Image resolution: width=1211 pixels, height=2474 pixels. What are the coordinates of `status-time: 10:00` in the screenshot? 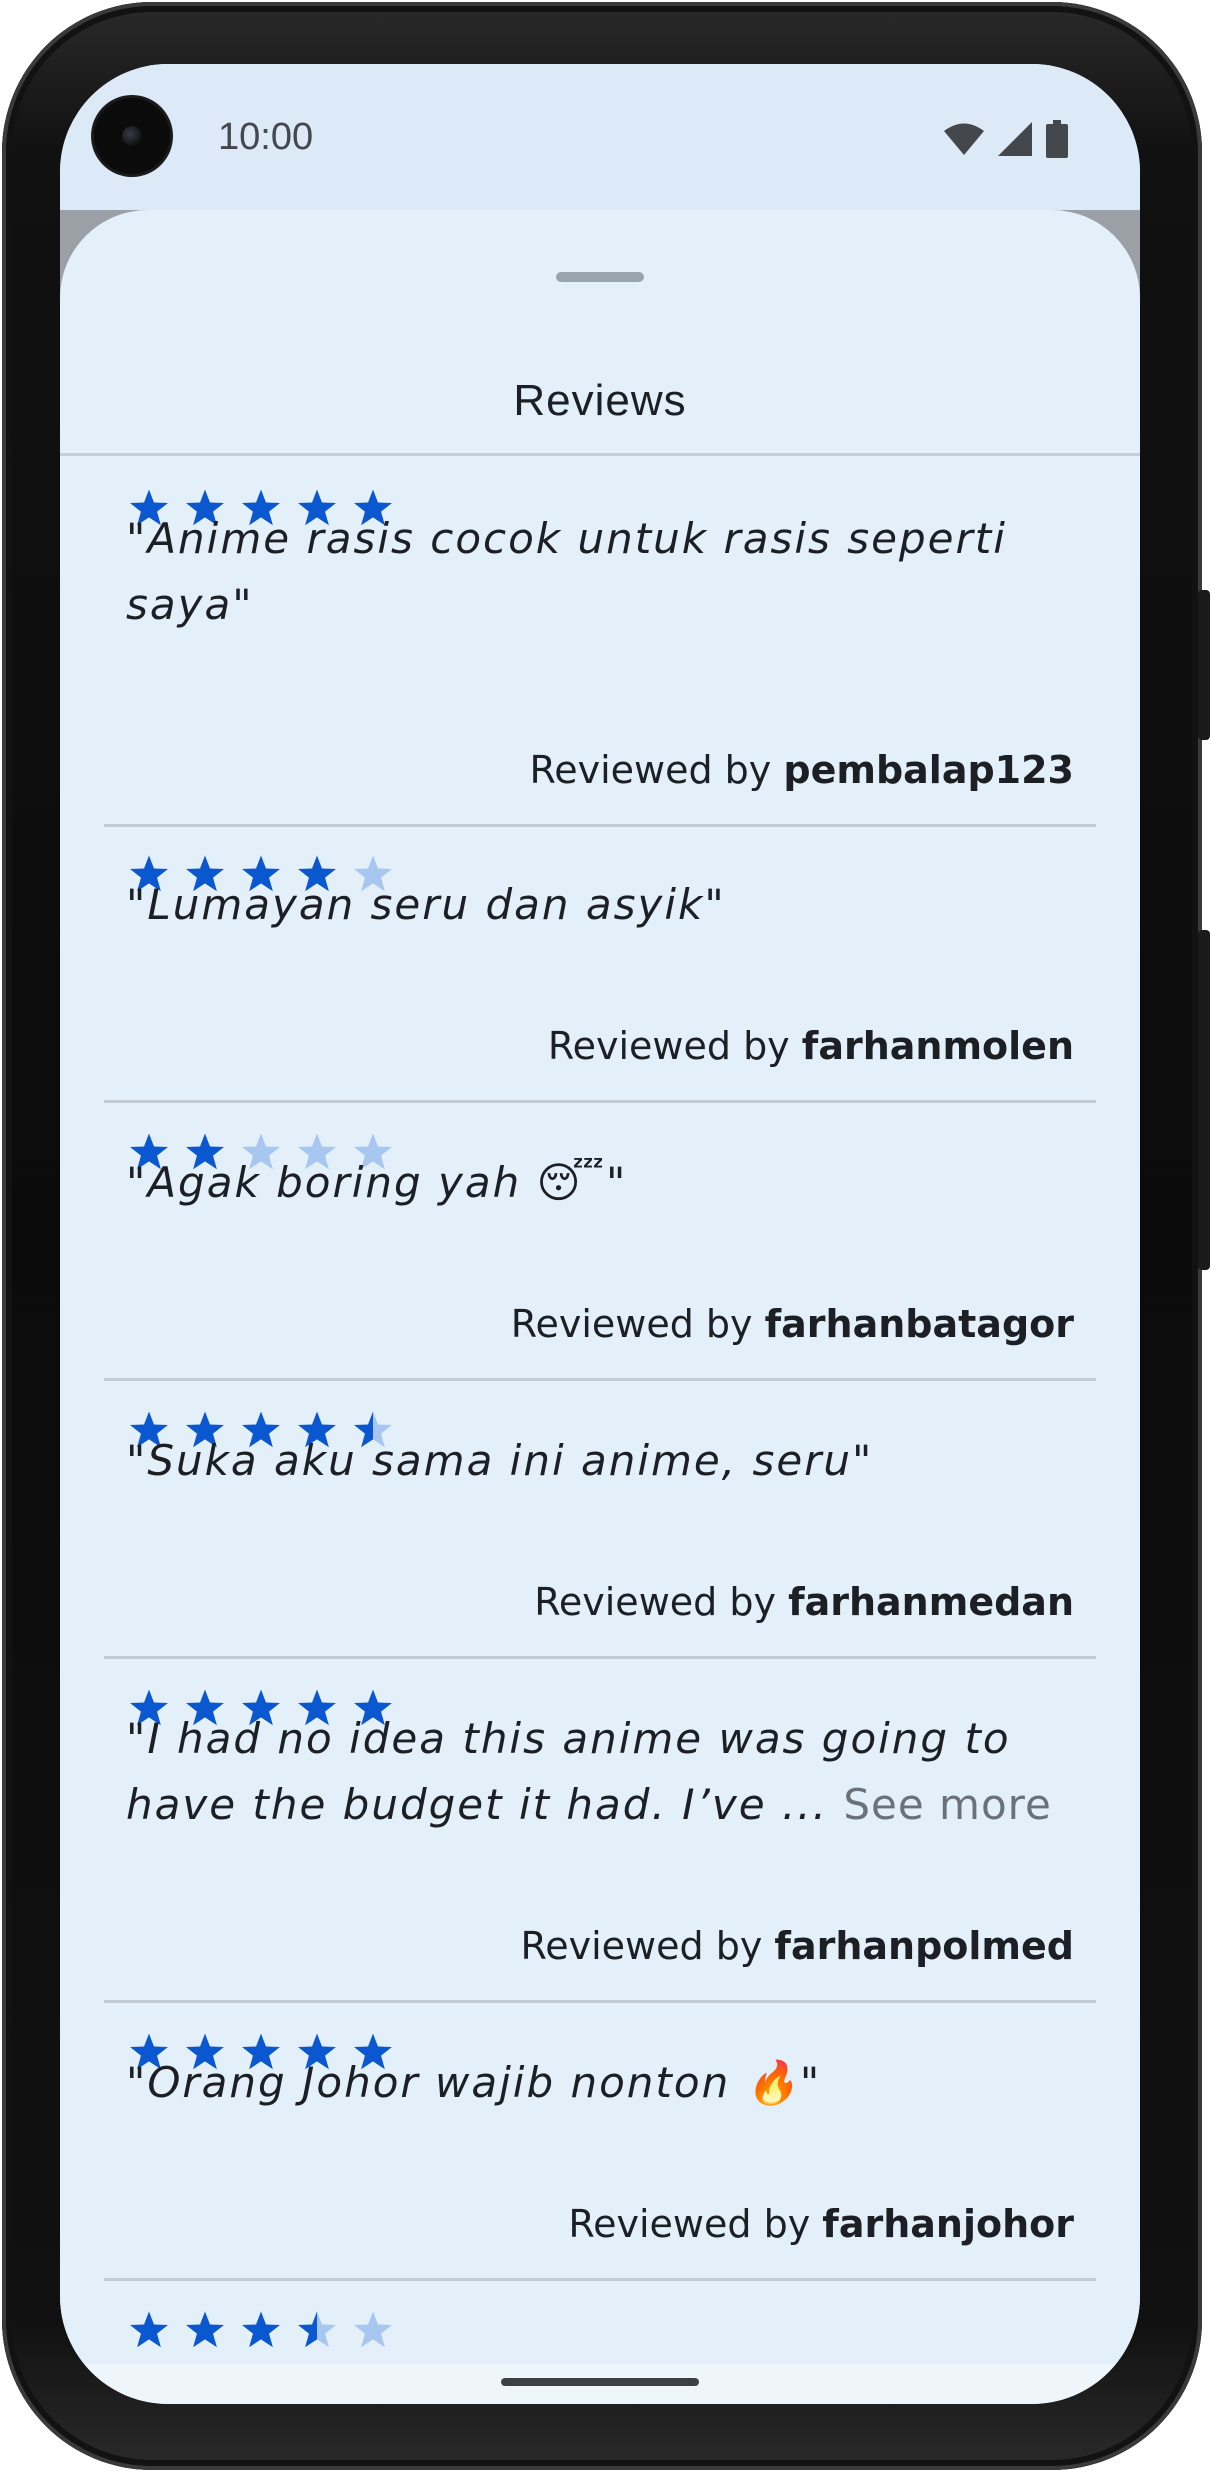 It's located at (266, 137).